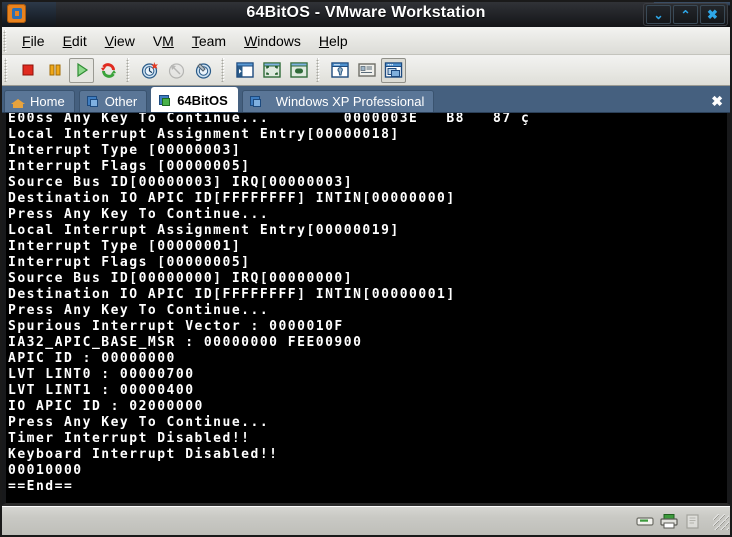 Image resolution: width=732 pixels, height=537 pixels. What do you see at coordinates (101, 374) in the screenshot?
I see `console-line: LVT LINT0 : 00000700` at bounding box center [101, 374].